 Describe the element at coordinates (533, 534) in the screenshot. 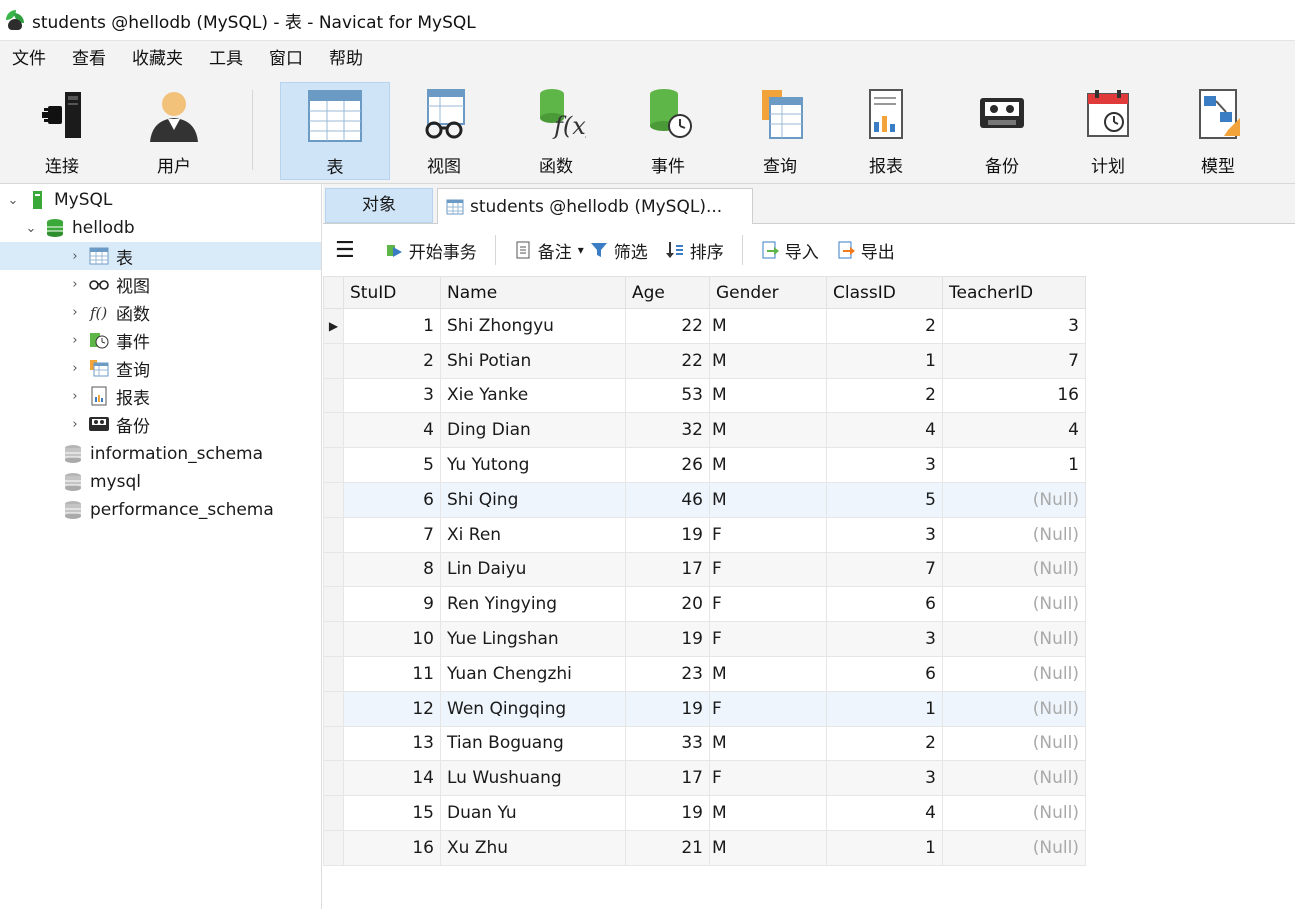

I see `cell-name: Xi Ren` at that location.